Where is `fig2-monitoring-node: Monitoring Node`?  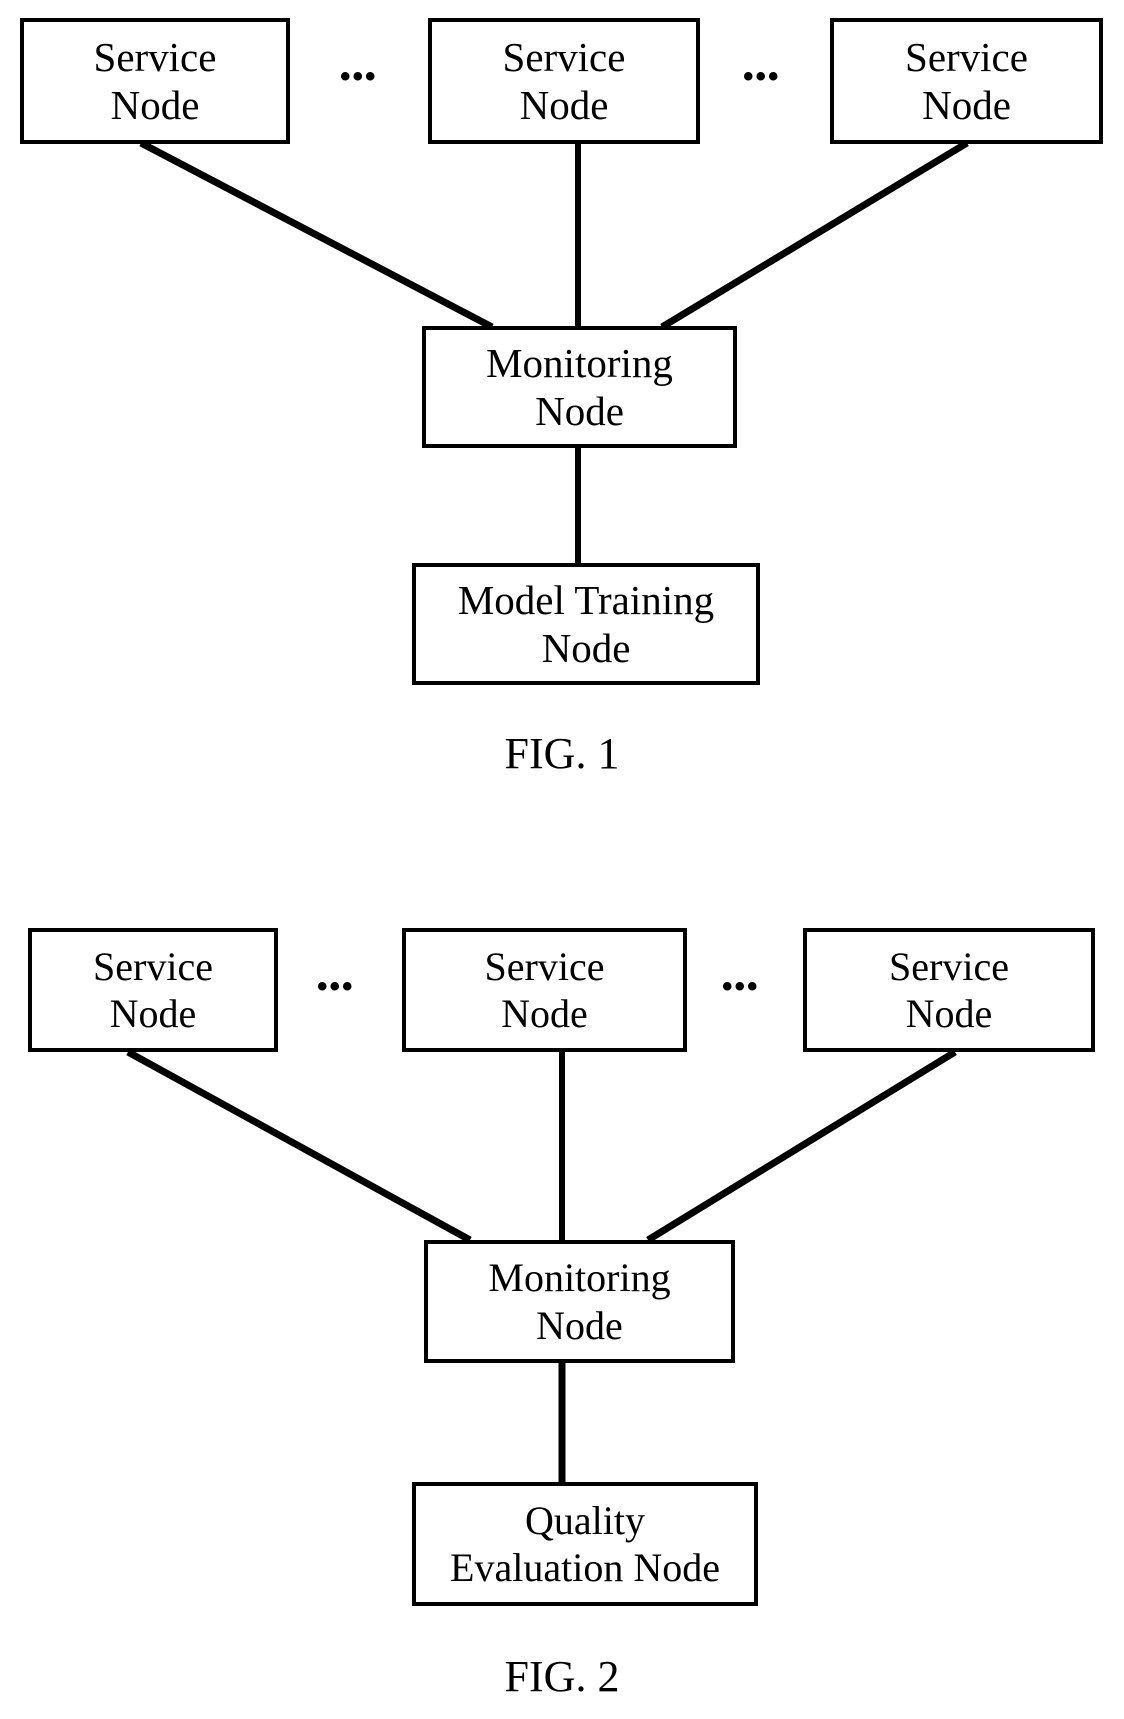 fig2-monitoring-node: Monitoring Node is located at coordinates (579, 1301).